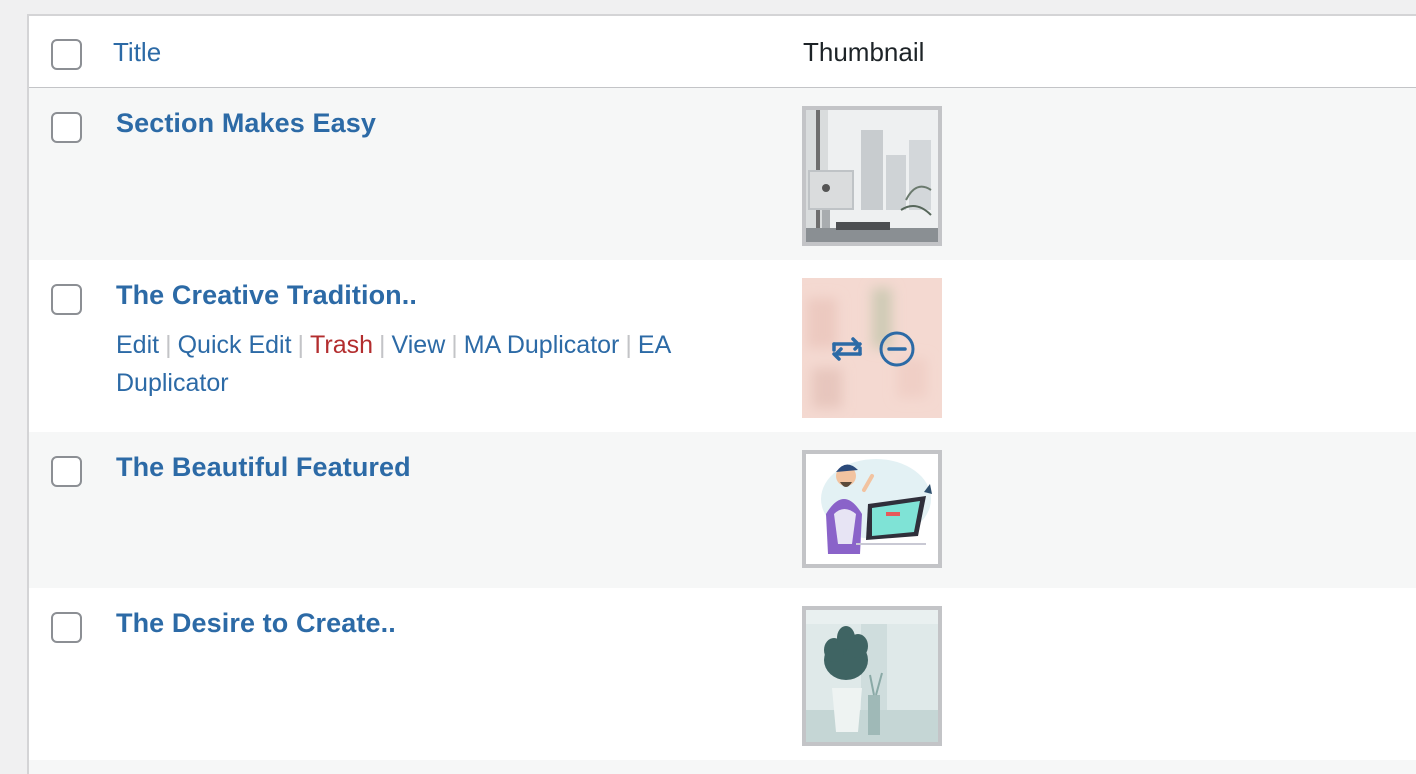 This screenshot has width=1416, height=774. I want to click on thumbnail-office-photo, so click(872, 176).